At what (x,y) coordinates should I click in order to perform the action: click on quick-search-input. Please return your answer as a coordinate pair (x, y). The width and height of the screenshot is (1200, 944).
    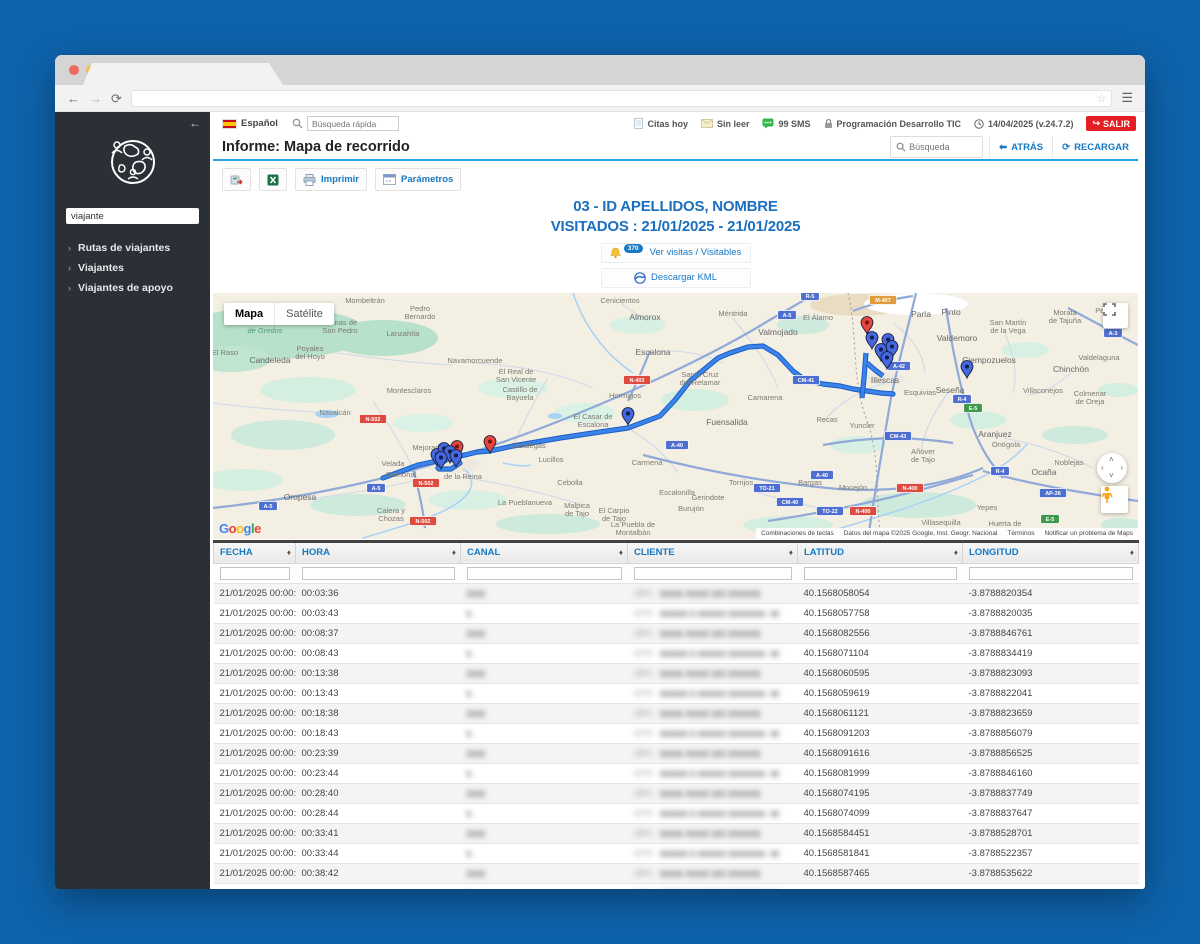
    Looking at the image, I should click on (352, 123).